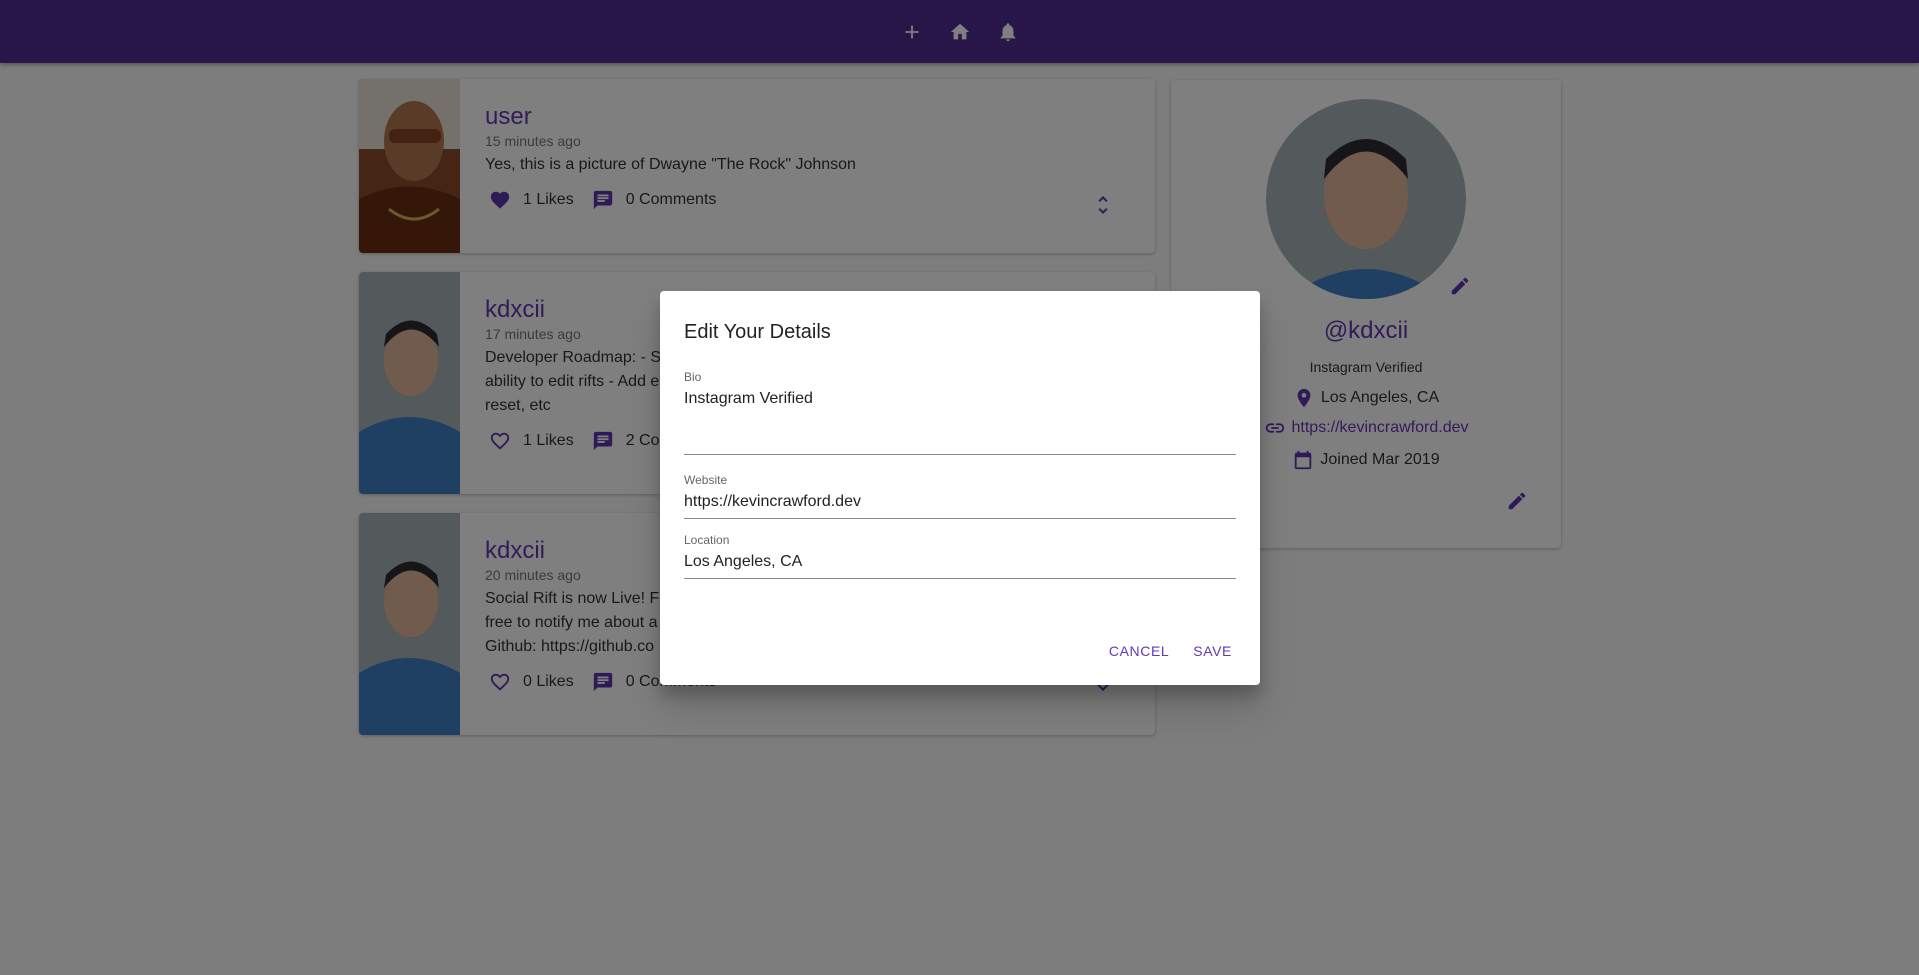  Describe the element at coordinates (1212, 651) in the screenshot. I see `save-button: SAVE` at that location.